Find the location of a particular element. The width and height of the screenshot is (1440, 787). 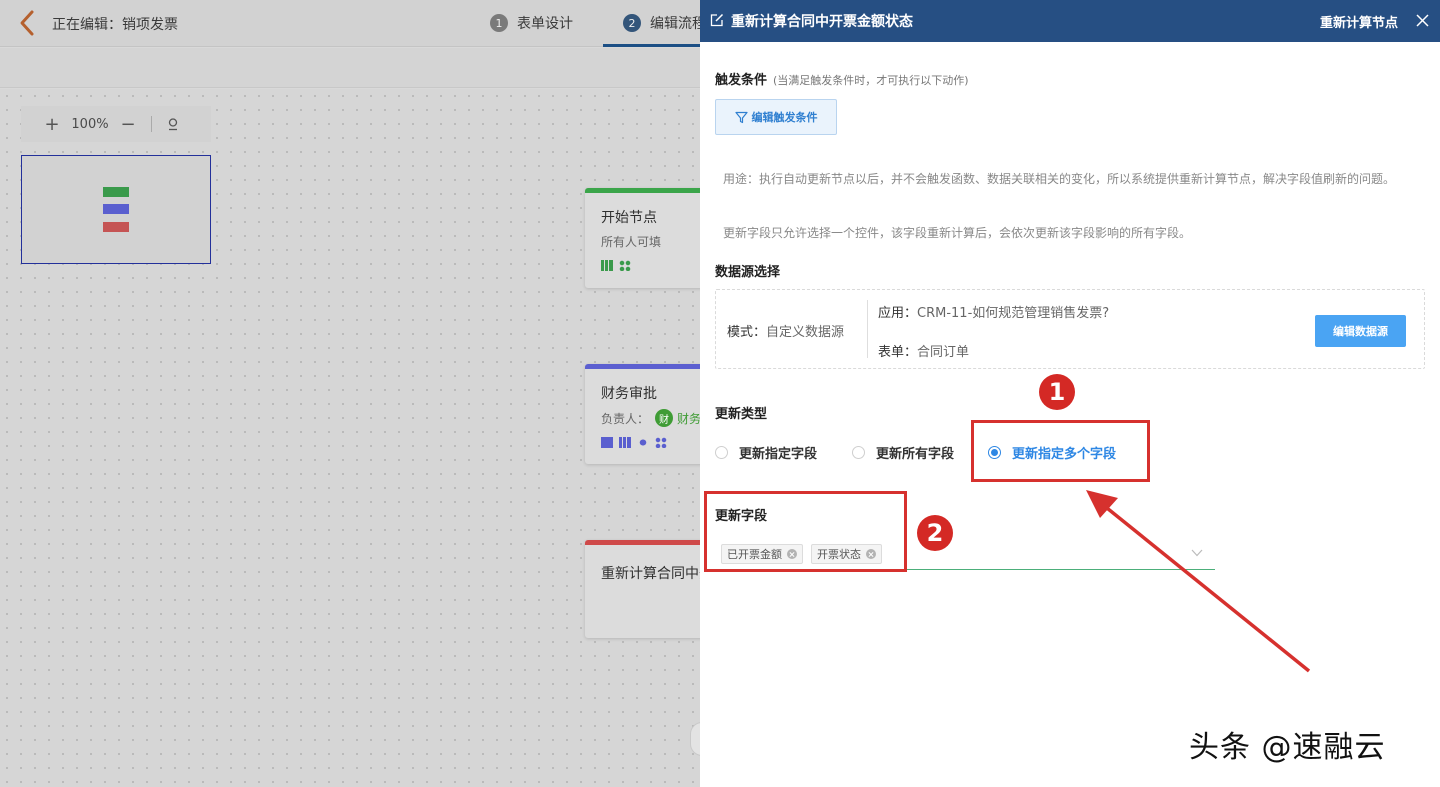

assignee-label: 负责人： is located at coordinates (625, 418).